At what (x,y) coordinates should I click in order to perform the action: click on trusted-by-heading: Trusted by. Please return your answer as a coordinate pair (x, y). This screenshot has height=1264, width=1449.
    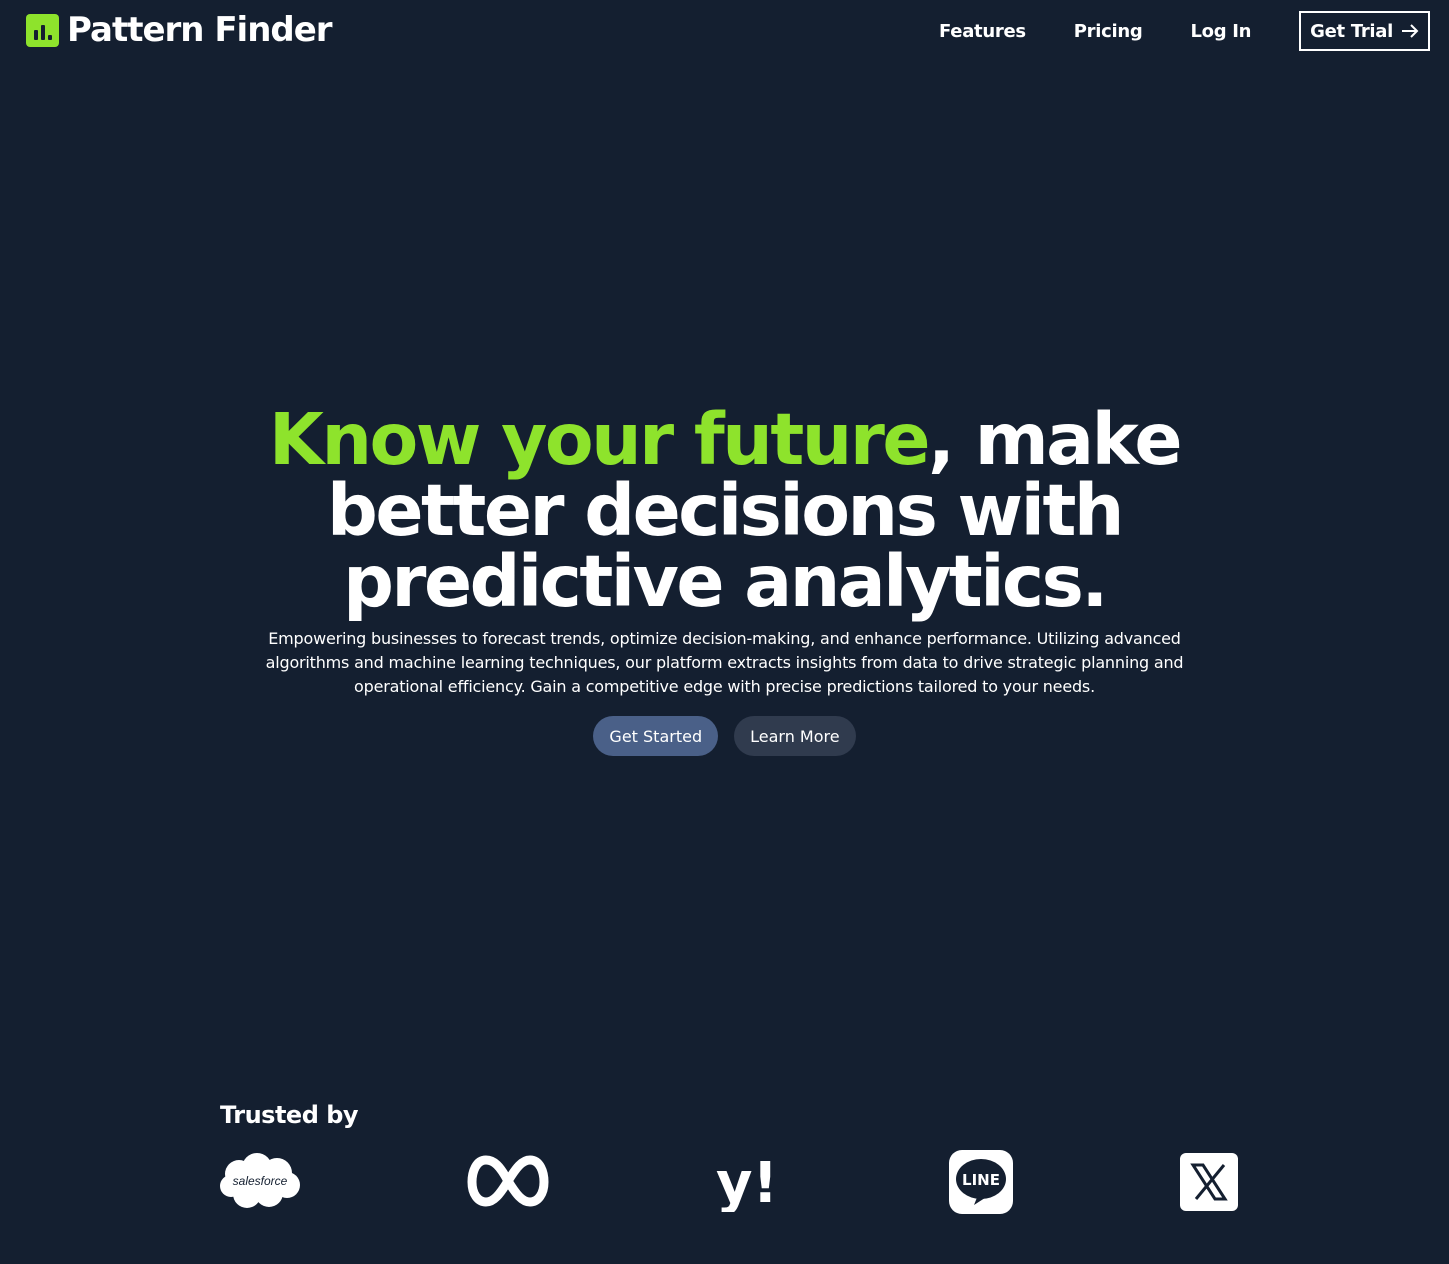
    Looking at the image, I should click on (289, 1115).